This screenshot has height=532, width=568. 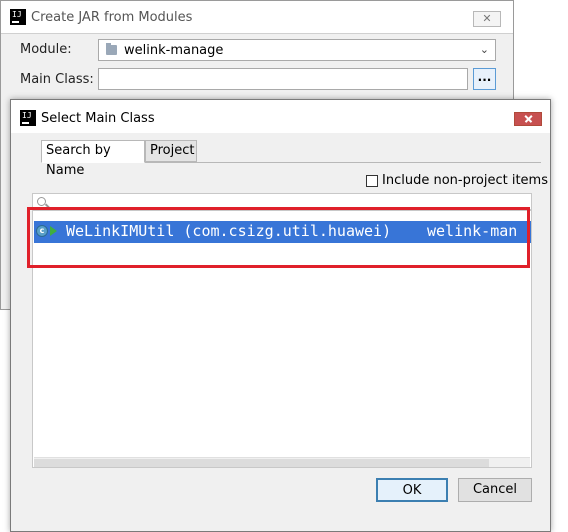 I want to click on module-select: welink-manage ⌄, so click(x=297, y=50).